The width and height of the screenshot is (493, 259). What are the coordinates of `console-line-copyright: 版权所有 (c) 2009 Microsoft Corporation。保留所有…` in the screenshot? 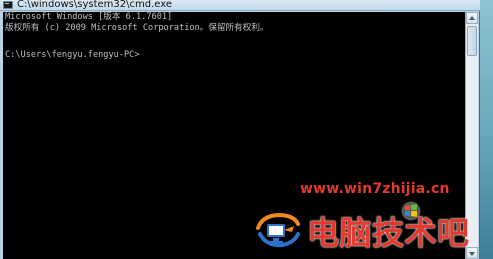 It's located at (137, 28).